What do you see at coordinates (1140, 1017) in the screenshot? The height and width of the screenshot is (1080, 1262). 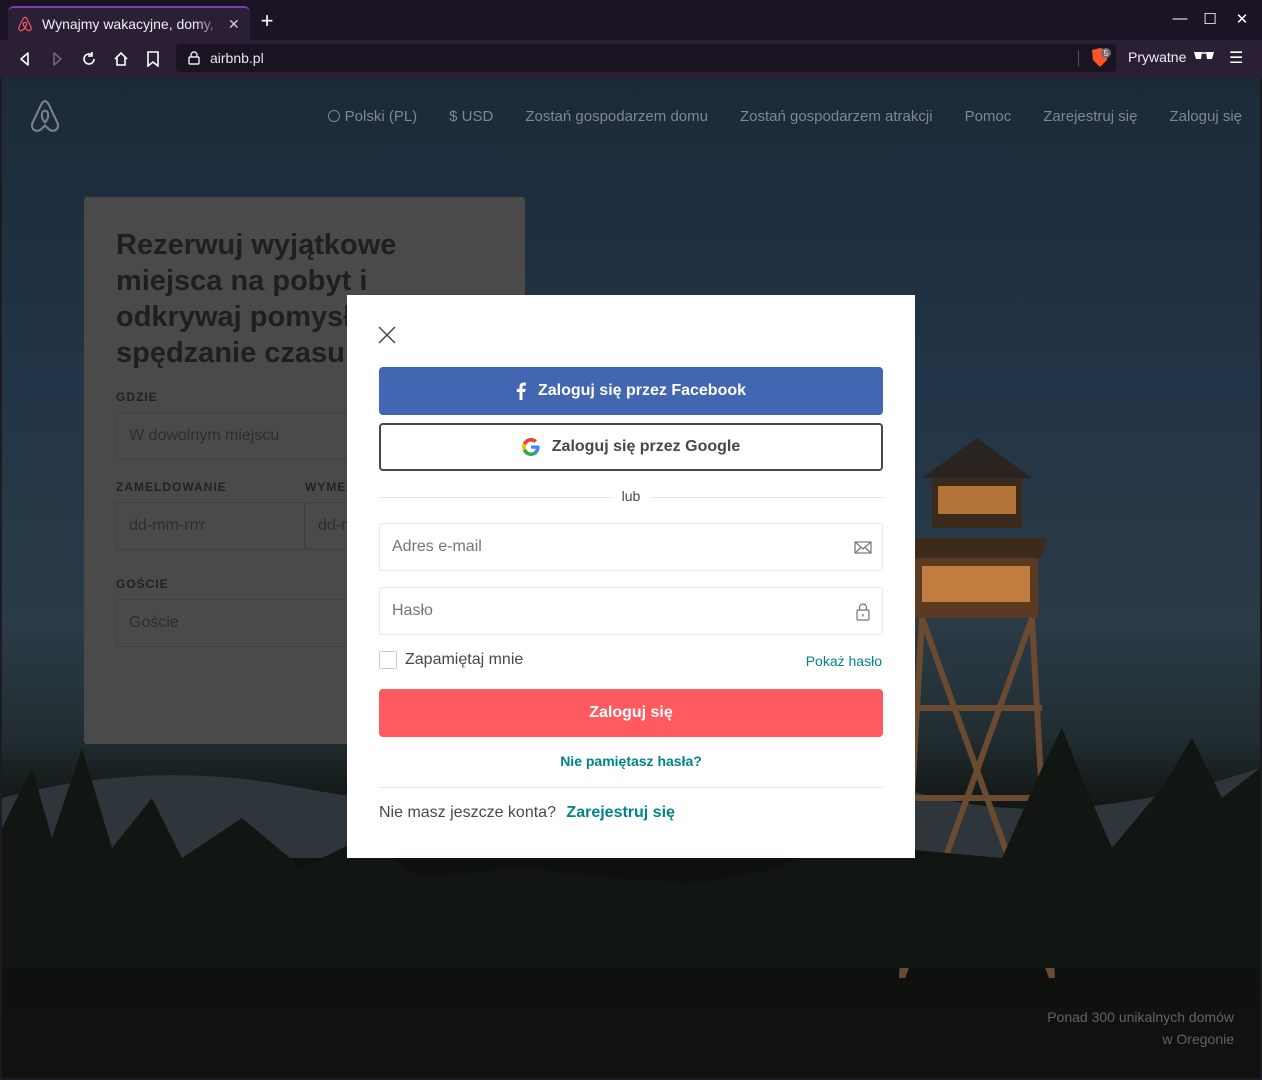 I see `caption-line-1: Ponad 300 unikalnych domów` at bounding box center [1140, 1017].